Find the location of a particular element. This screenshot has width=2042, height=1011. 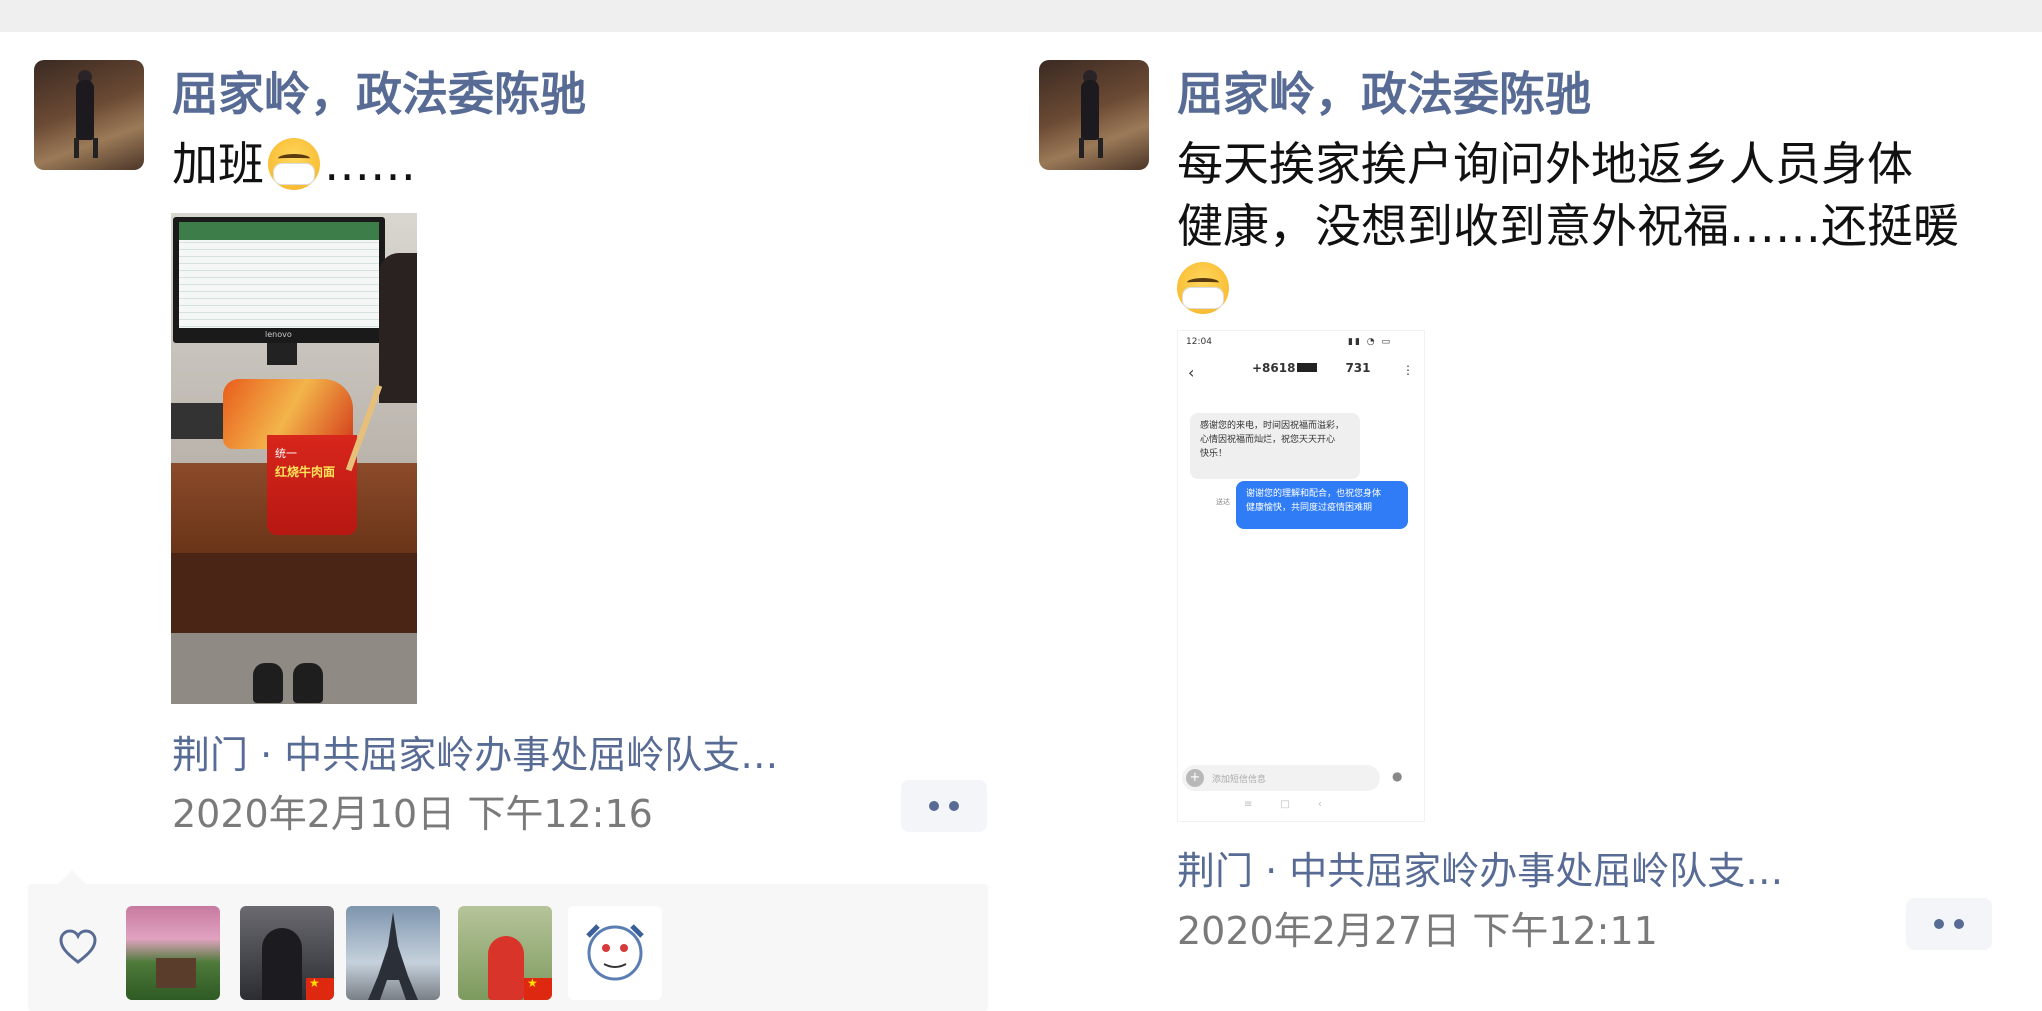

phone-input-placeholder: 添加短信信息 is located at coordinates (1239, 780).